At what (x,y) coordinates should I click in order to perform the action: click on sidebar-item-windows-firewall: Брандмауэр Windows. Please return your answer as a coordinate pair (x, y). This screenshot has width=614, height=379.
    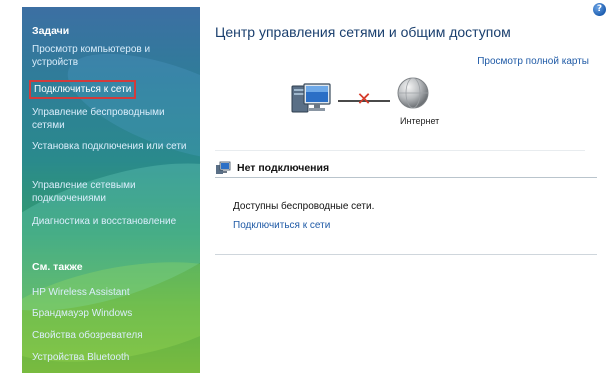
    Looking at the image, I should click on (114, 313).